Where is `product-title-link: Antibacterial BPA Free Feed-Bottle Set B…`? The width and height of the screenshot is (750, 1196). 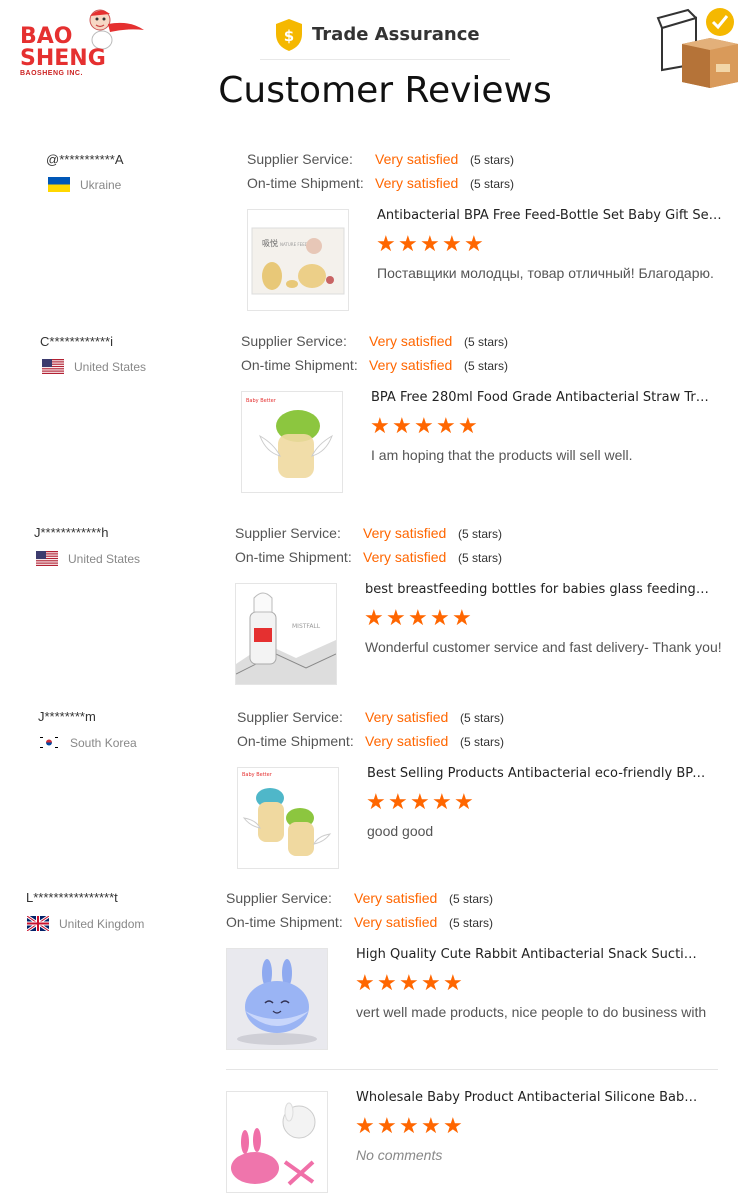 product-title-link: Antibacterial BPA Free Feed-Bottle Set B… is located at coordinates (549, 215).